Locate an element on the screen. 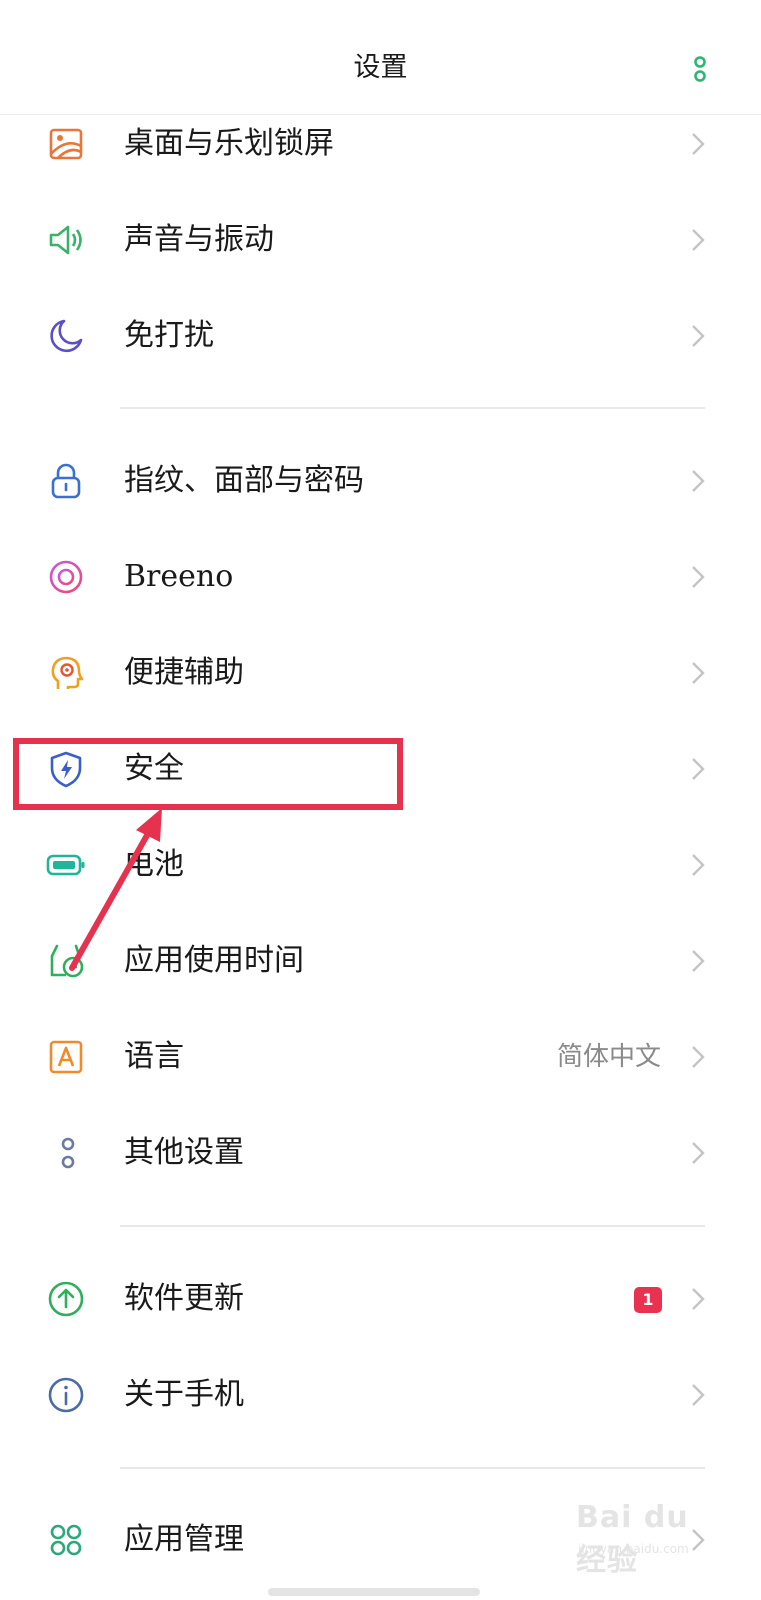  language-icon is located at coordinates (66, 1057).